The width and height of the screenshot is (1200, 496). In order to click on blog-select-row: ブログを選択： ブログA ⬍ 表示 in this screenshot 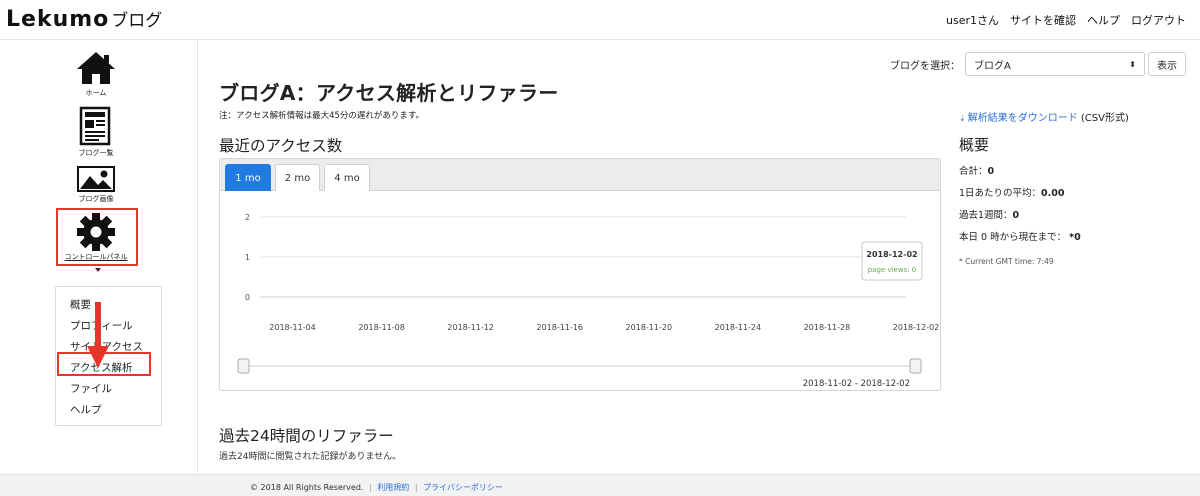, I will do `click(1038, 64)`.